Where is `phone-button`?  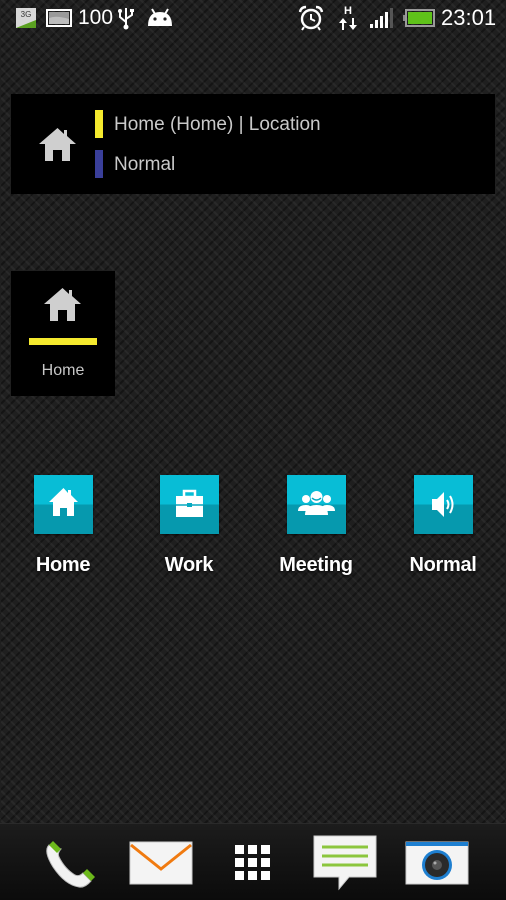
phone-button is located at coordinates (69, 862).